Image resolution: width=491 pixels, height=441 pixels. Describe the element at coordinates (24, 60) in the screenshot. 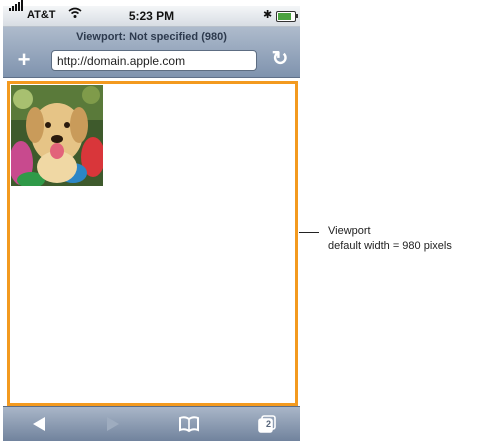

I see `add-bookmark-button: +` at that location.